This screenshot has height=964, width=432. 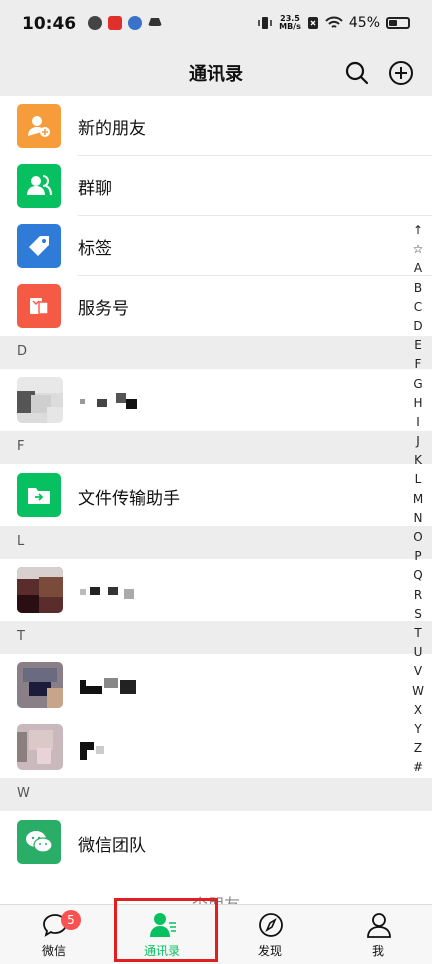 I want to click on header: 通讯录, so click(x=216, y=73).